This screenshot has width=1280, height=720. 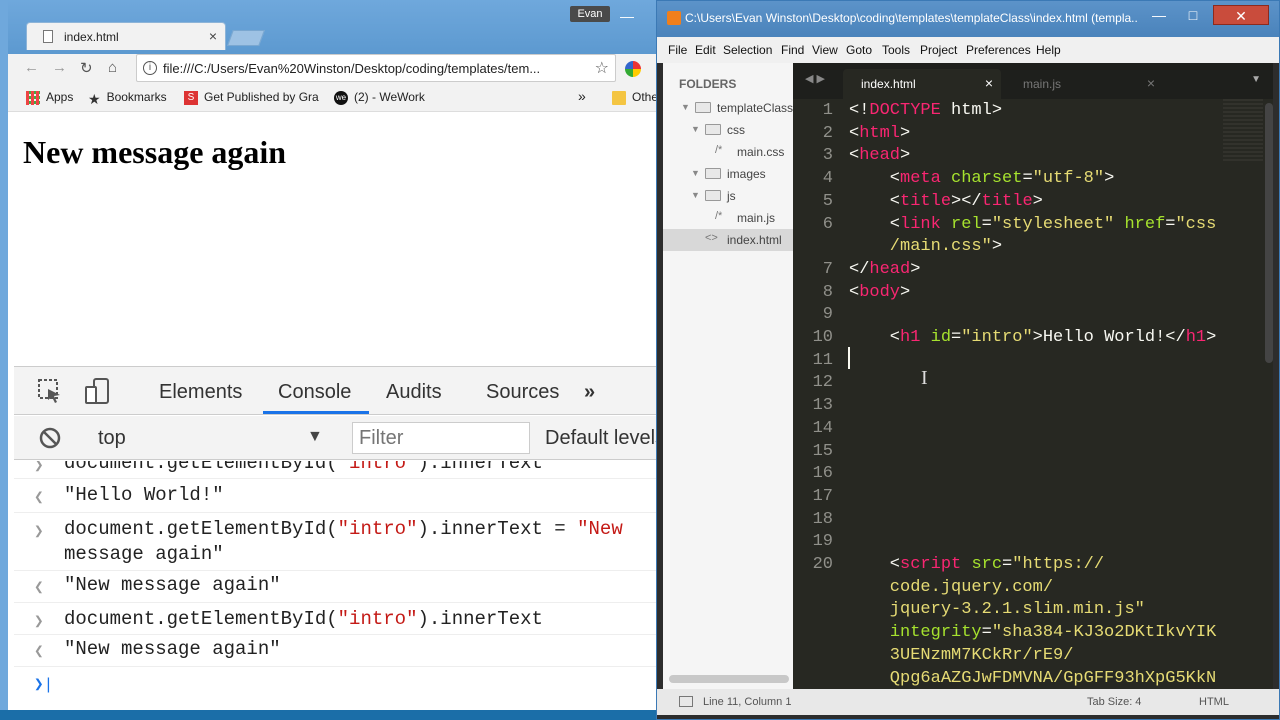 I want to click on line-number: 9, so click(x=827, y=315).